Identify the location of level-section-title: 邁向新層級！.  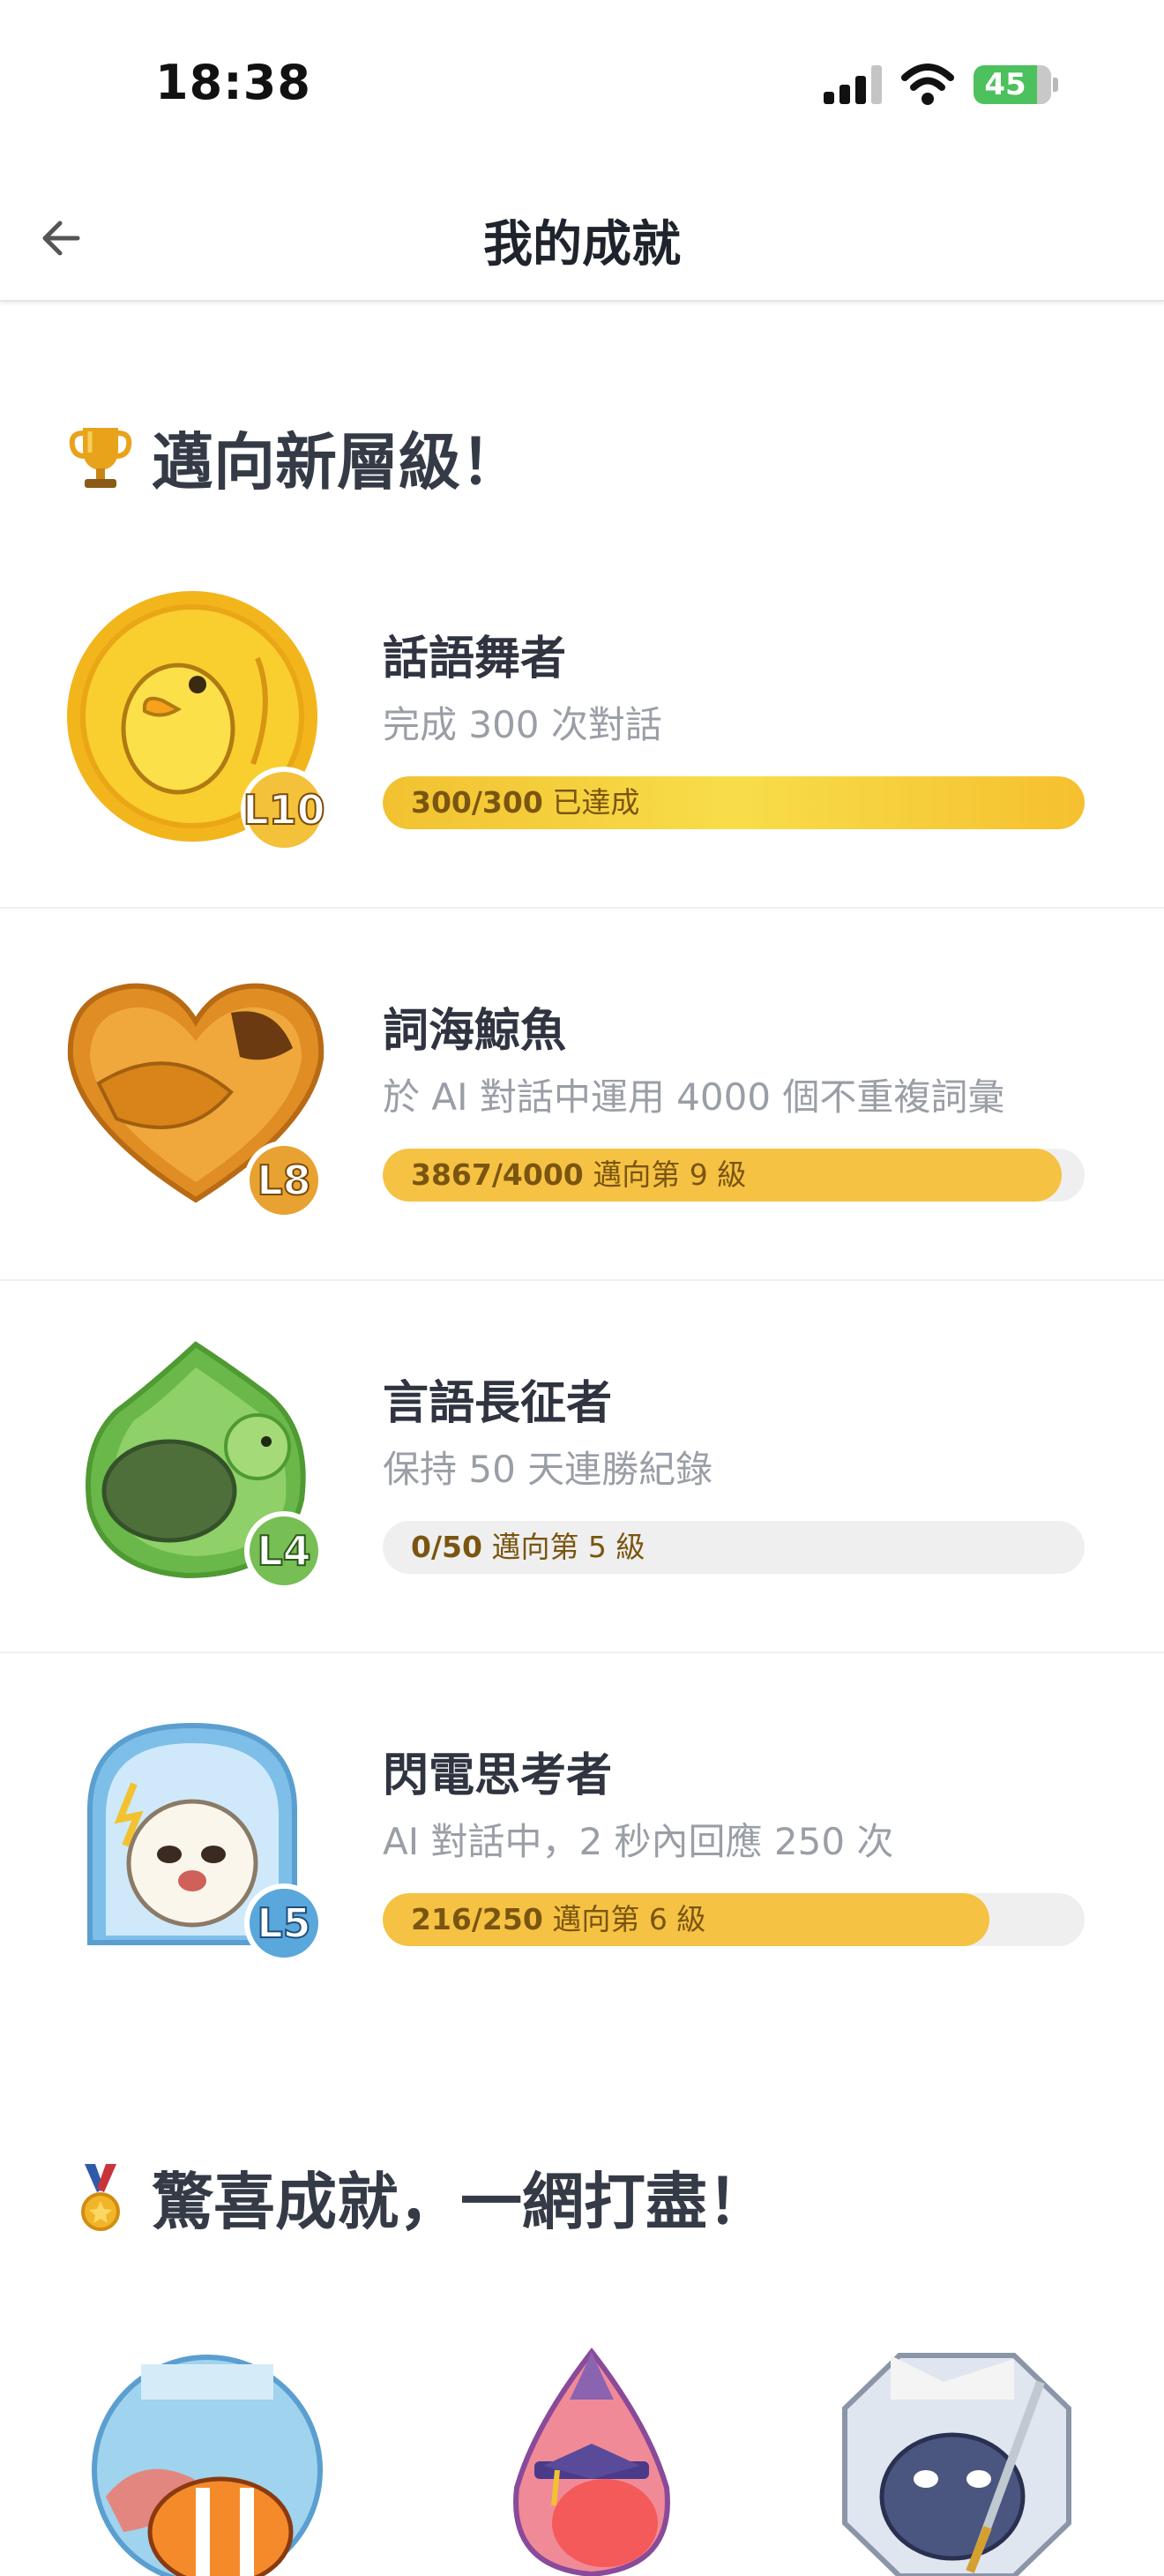
(295, 457).